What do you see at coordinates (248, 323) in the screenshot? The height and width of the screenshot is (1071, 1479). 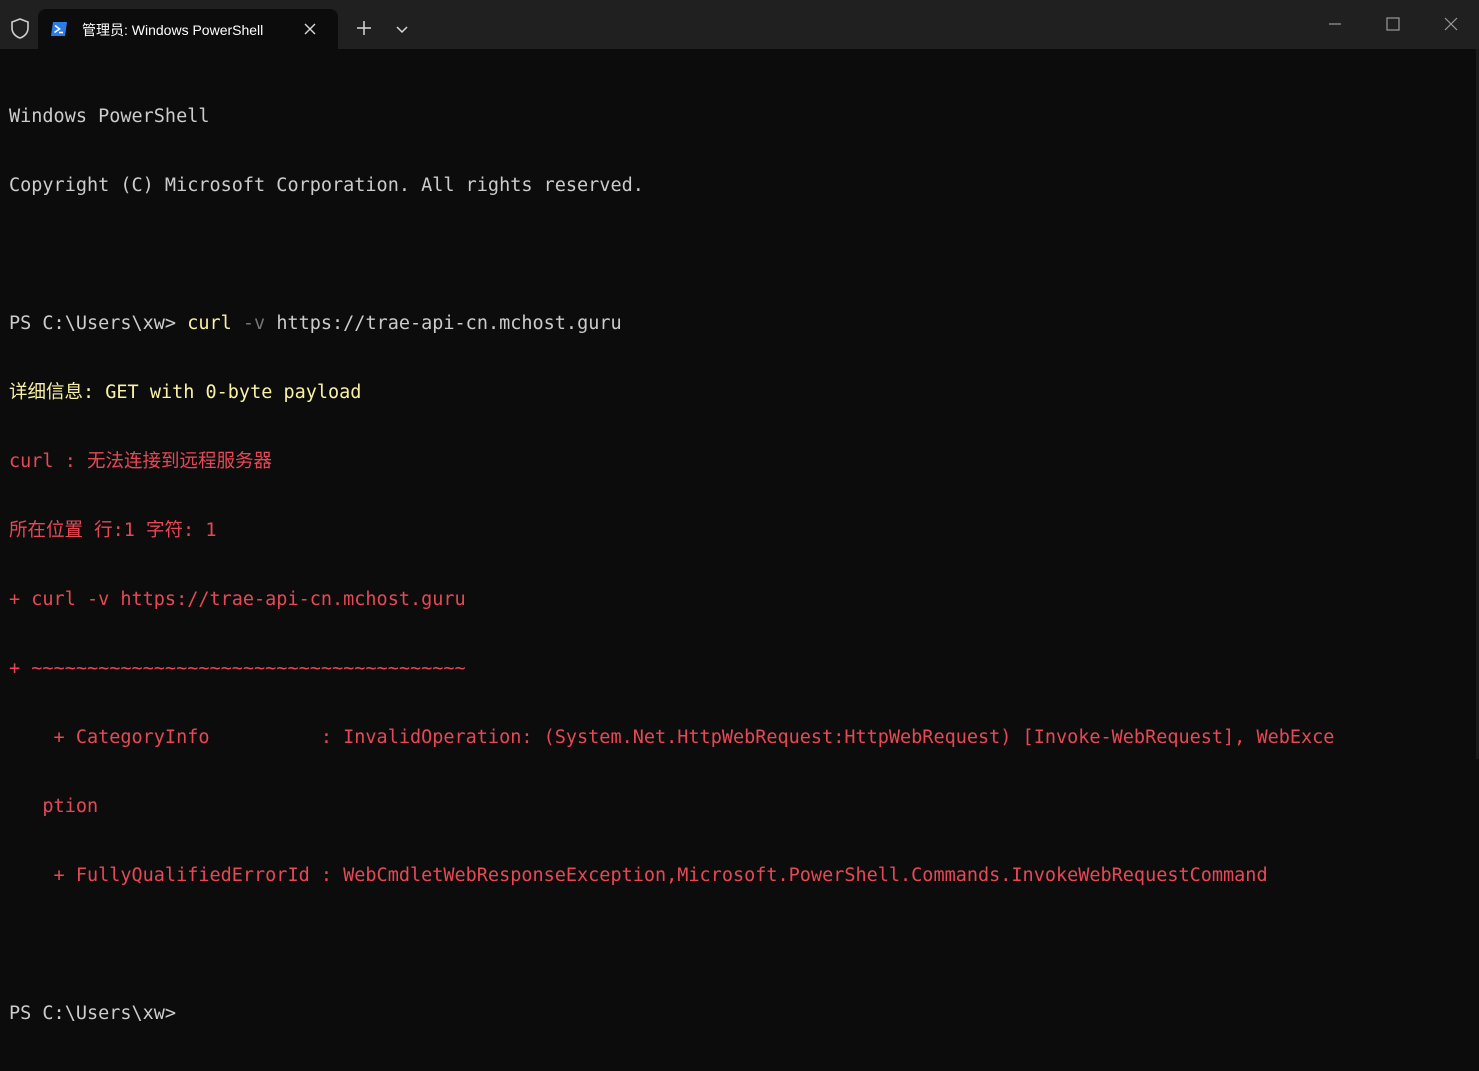 I see `command-flag: -v` at bounding box center [248, 323].